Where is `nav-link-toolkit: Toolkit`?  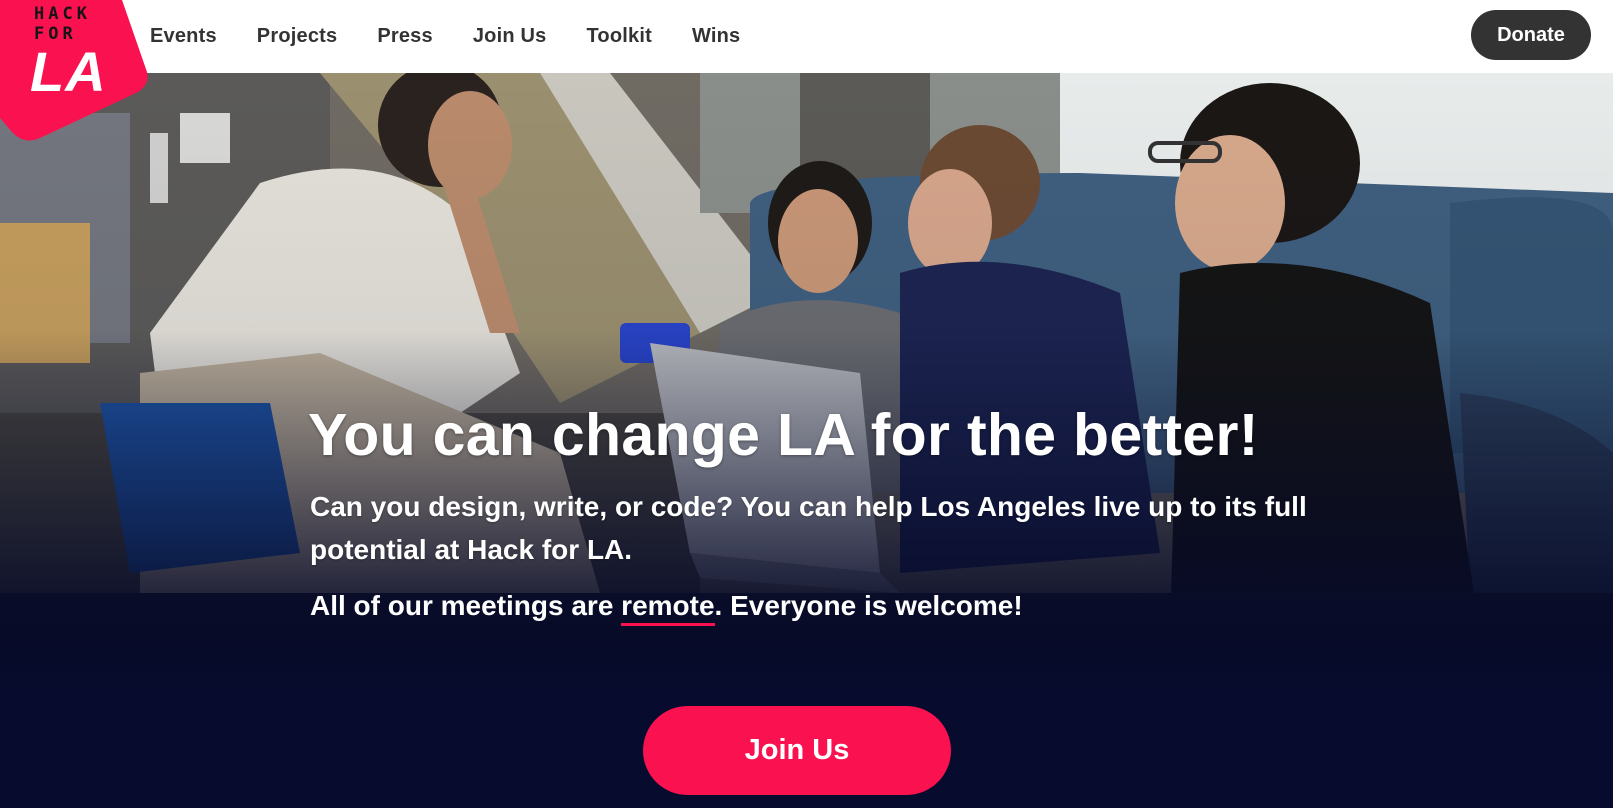 nav-link-toolkit: Toolkit is located at coordinates (618, 36).